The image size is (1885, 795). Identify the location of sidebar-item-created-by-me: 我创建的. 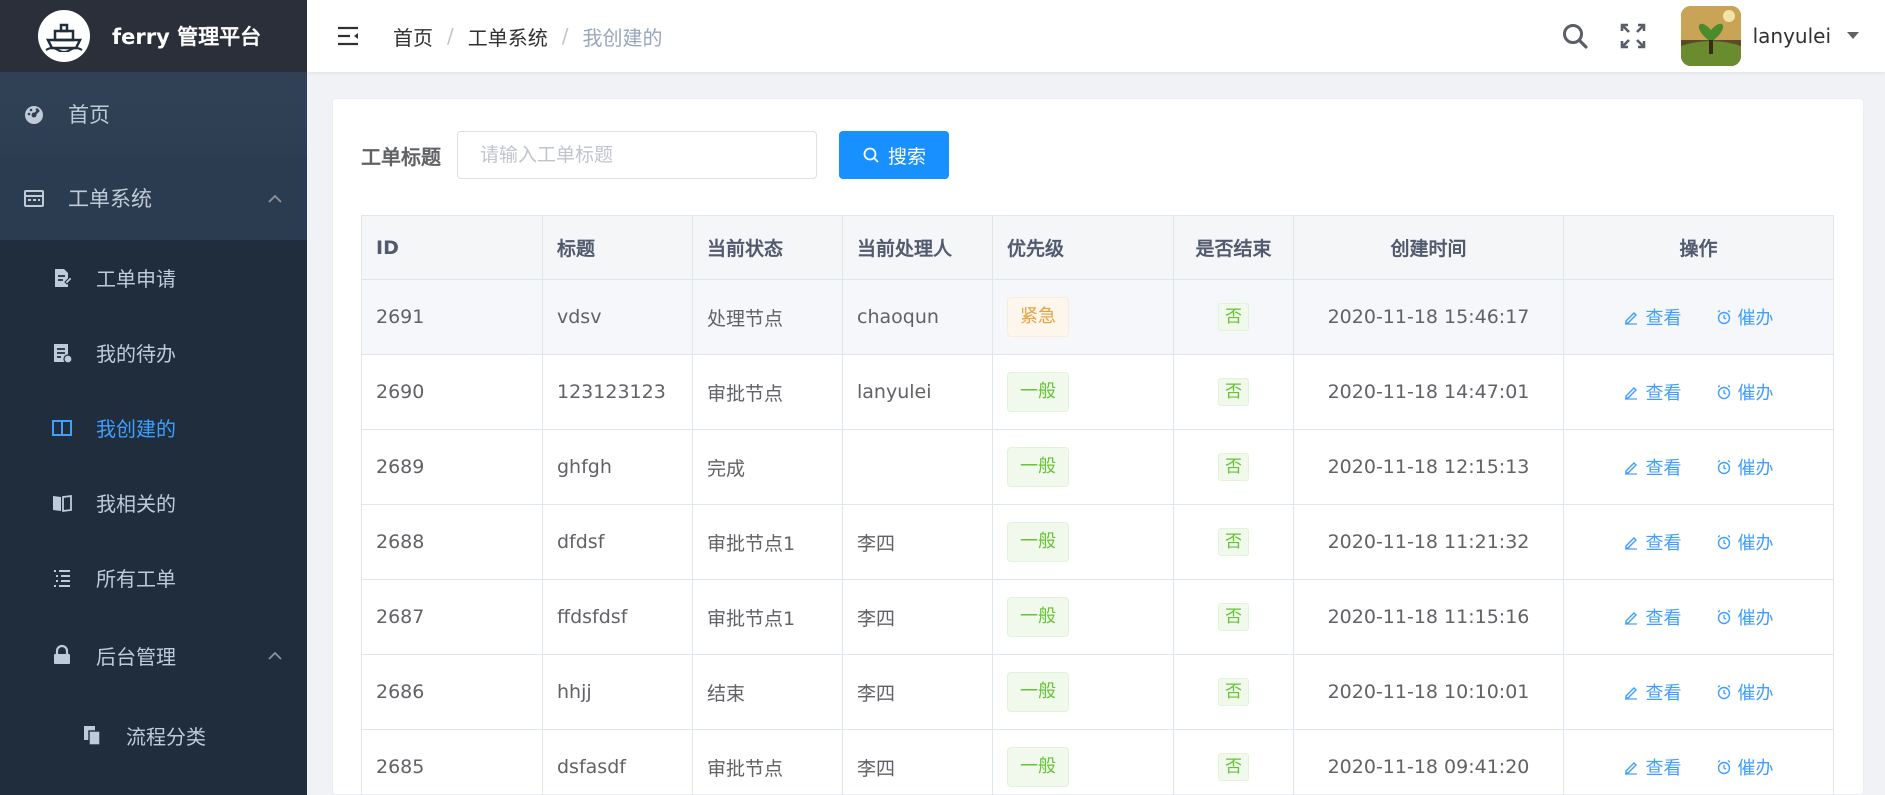
(153, 427).